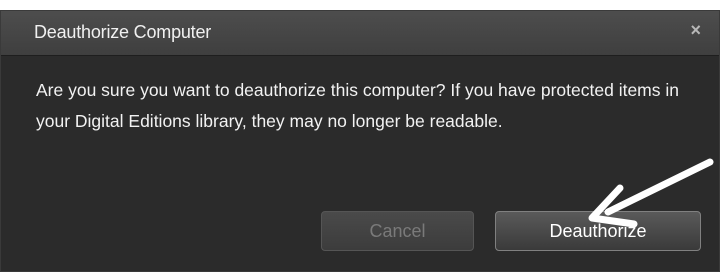 The image size is (724, 272). Describe the element at coordinates (598, 231) in the screenshot. I see `deauthorize-button: Deauthorize` at that location.